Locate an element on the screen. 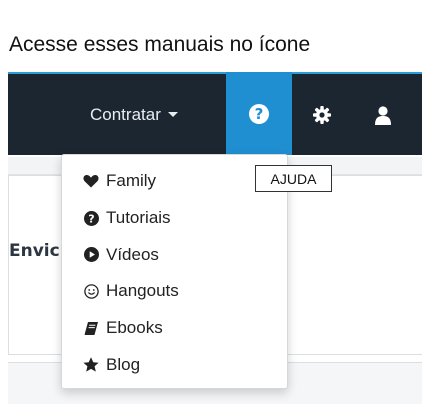  caret-down-icon is located at coordinates (172, 114).